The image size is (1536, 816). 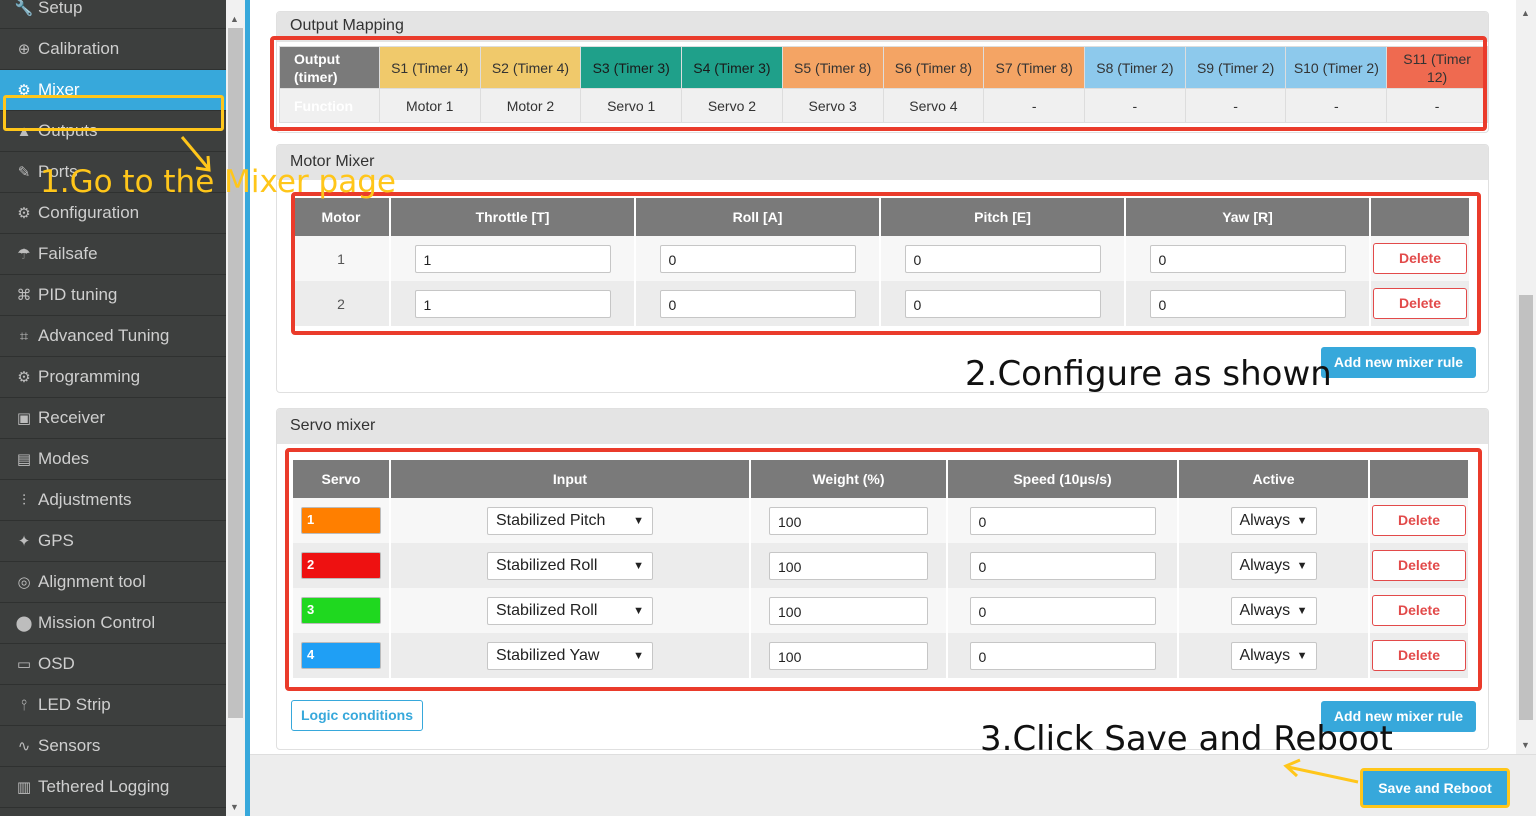 I want to click on satellite-icon: ✦, so click(x=24, y=541).